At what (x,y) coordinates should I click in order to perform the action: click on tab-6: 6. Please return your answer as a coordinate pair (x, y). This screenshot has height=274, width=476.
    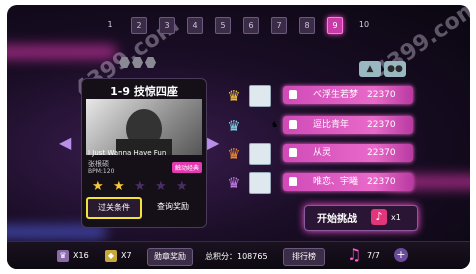
    Looking at the image, I should click on (251, 25).